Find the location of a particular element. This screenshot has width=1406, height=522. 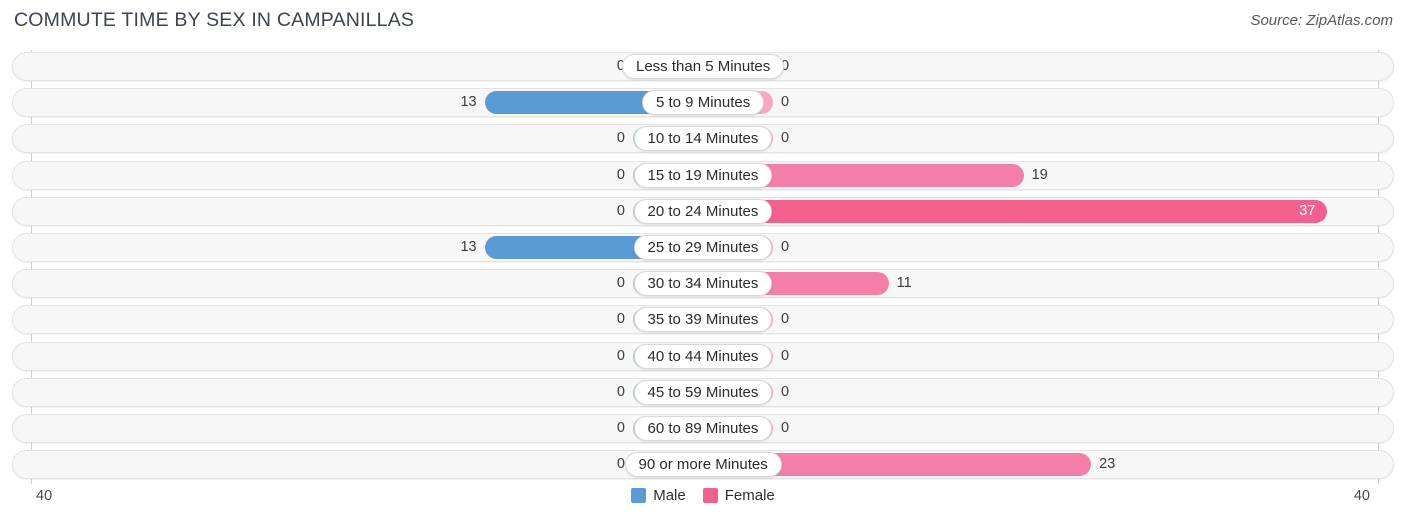

bar-female is located at coordinates (1015, 211).